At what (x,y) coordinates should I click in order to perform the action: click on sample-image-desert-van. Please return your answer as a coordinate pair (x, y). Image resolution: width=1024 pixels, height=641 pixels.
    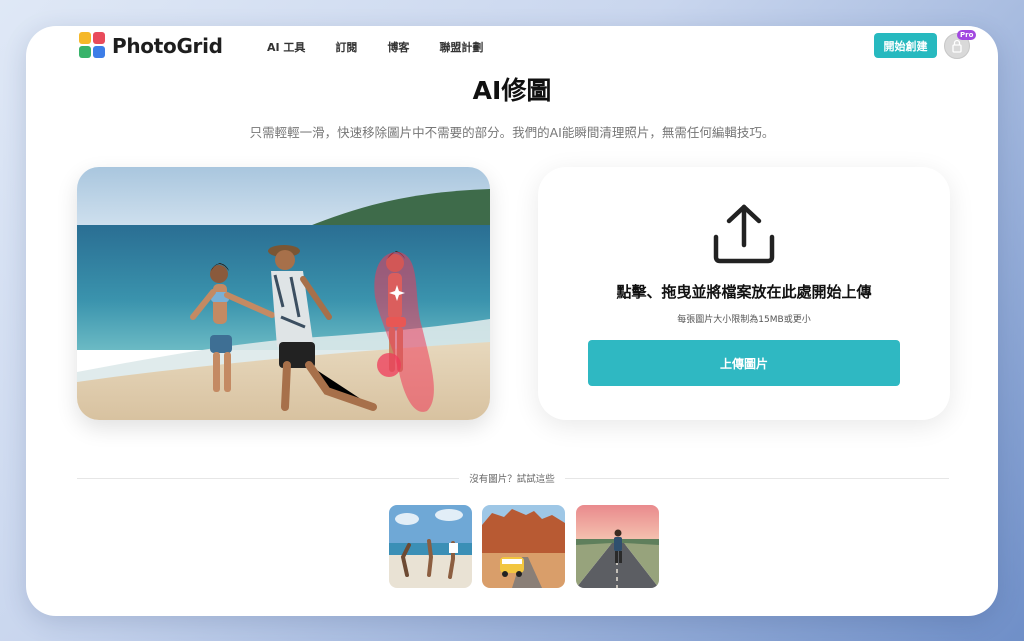
    Looking at the image, I should click on (523, 546).